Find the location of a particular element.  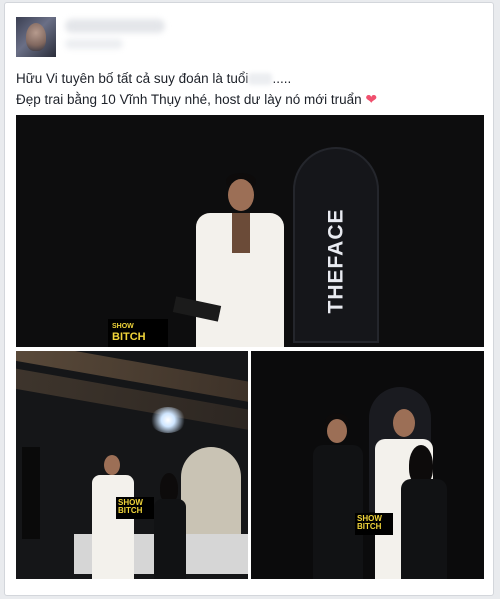

assistant-figure is located at coordinates (423, 512).